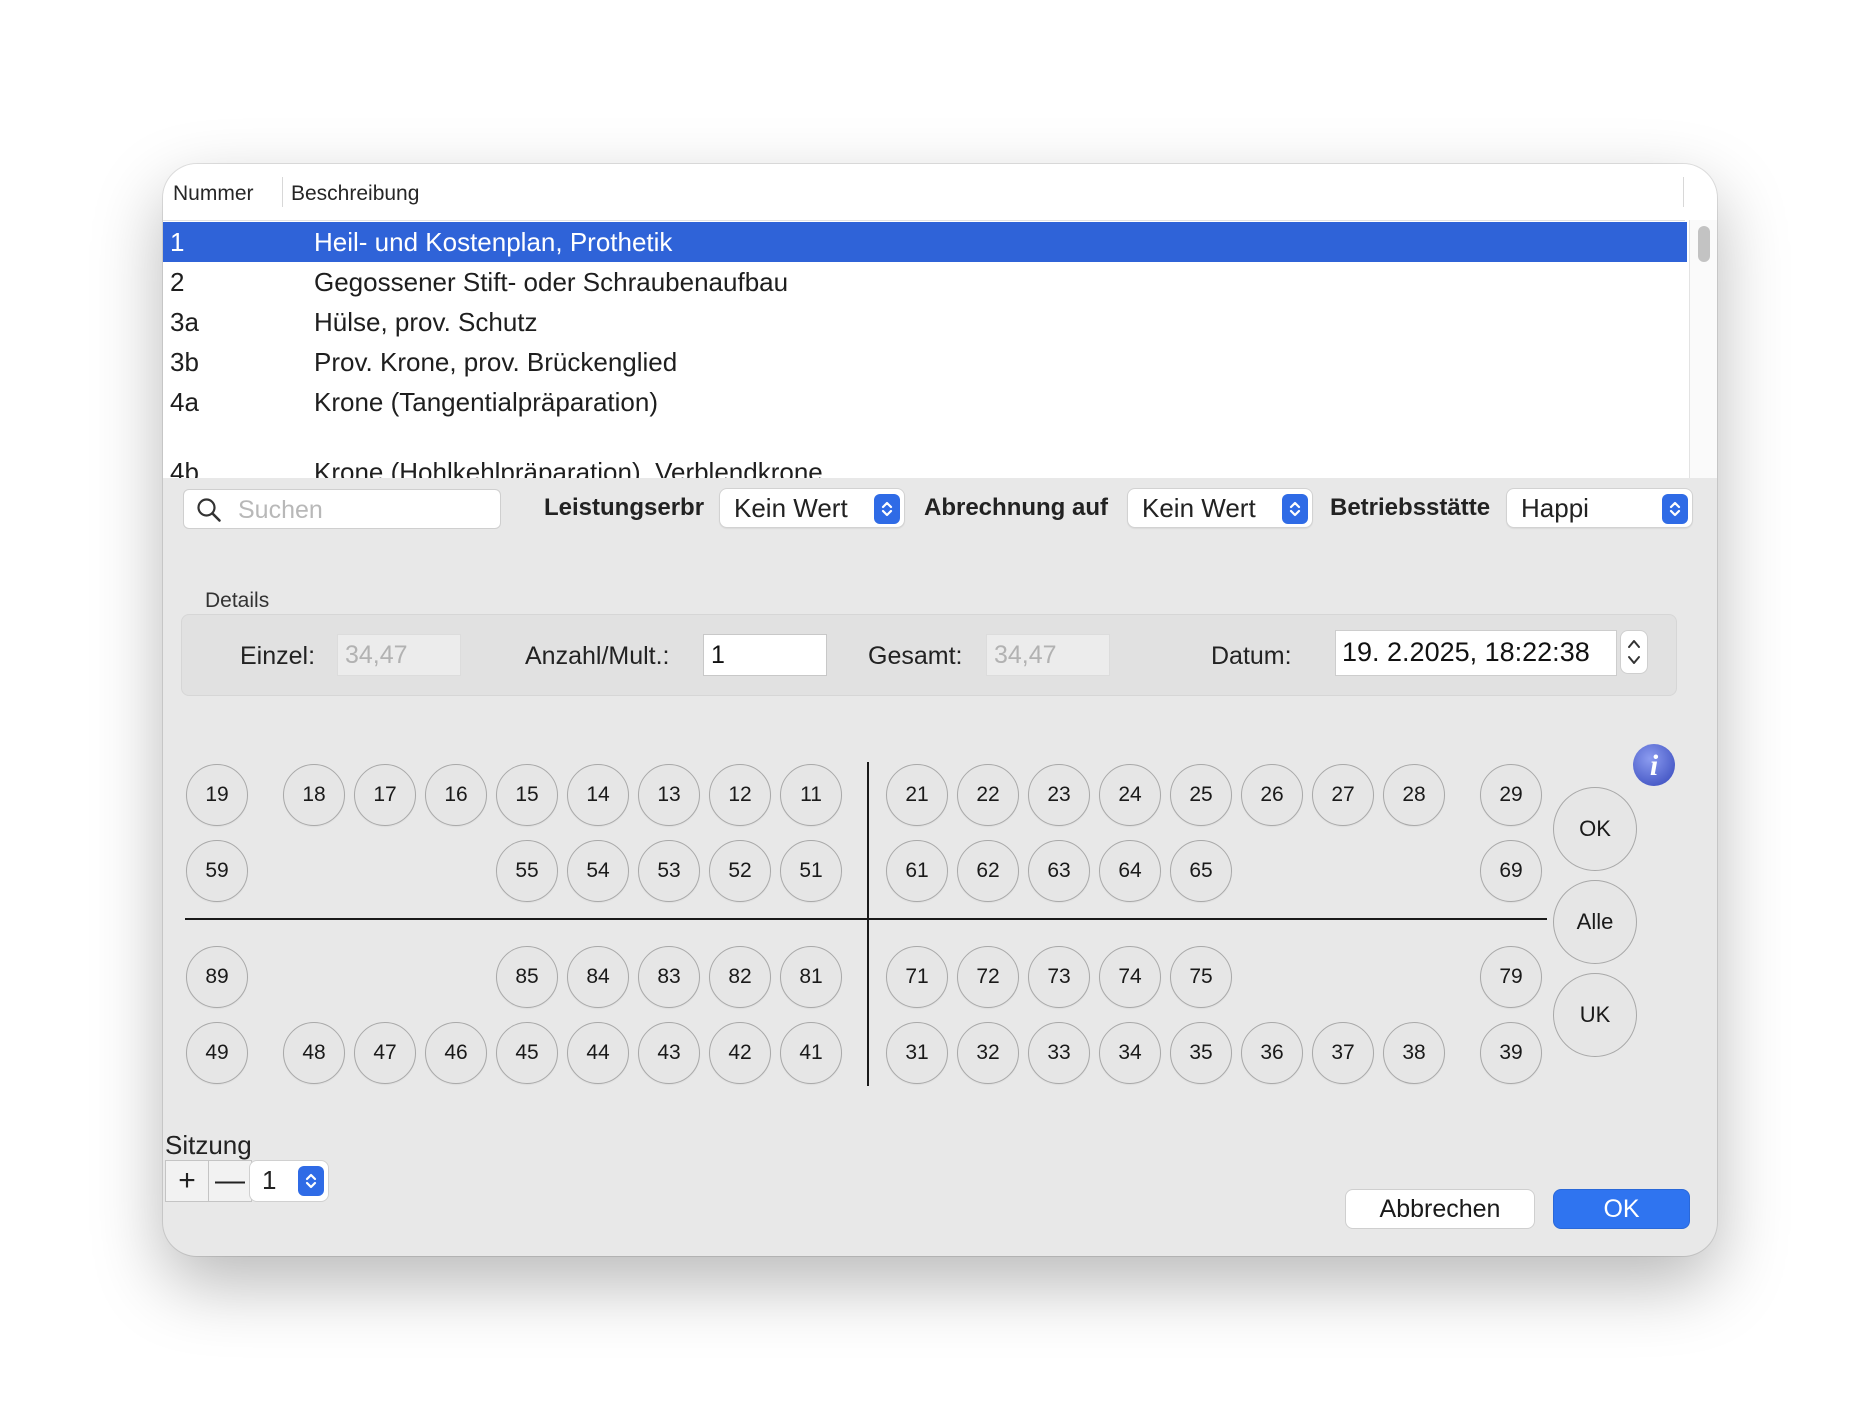 Image resolution: width=1870 pixels, height=1412 pixels. I want to click on tooth-button: 31, so click(917, 1053).